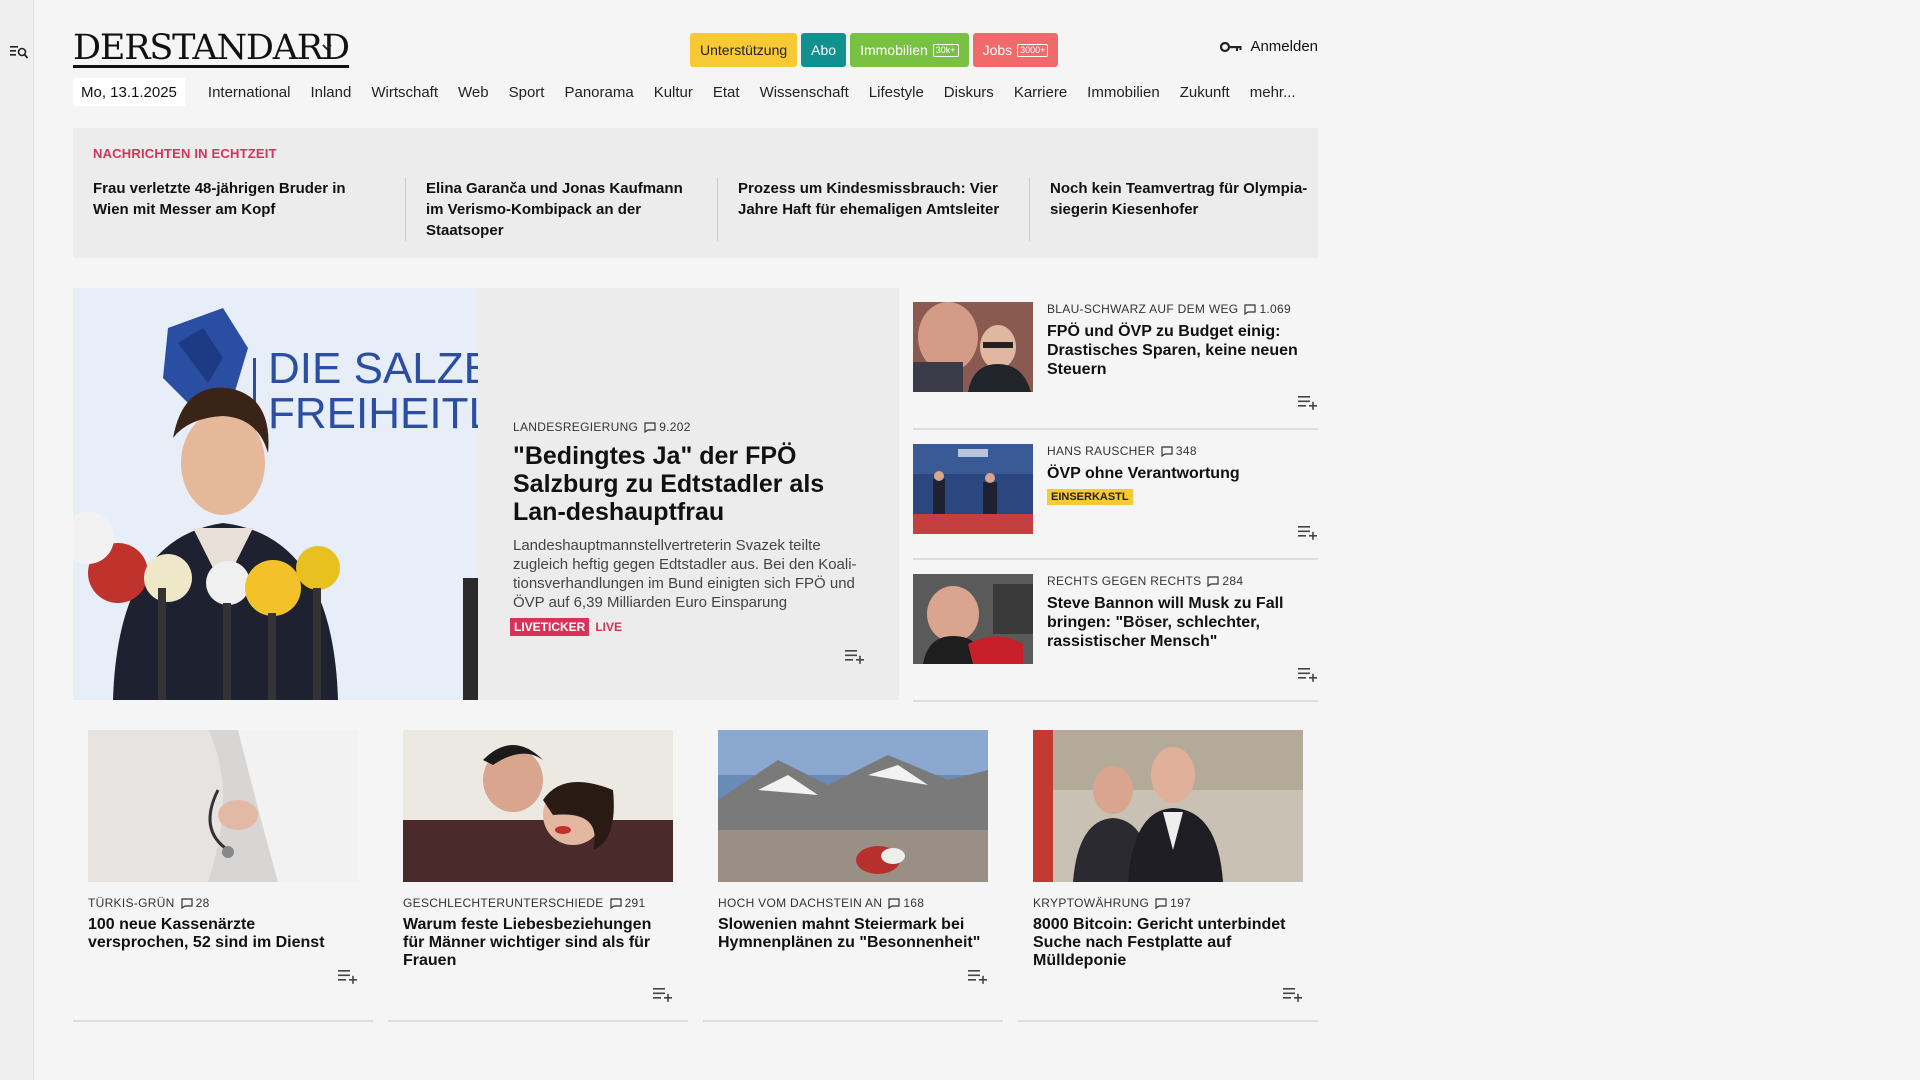 This screenshot has width=1920, height=1080. What do you see at coordinates (1205, 92) in the screenshot?
I see `nav-item-zukunft: Zukunft` at bounding box center [1205, 92].